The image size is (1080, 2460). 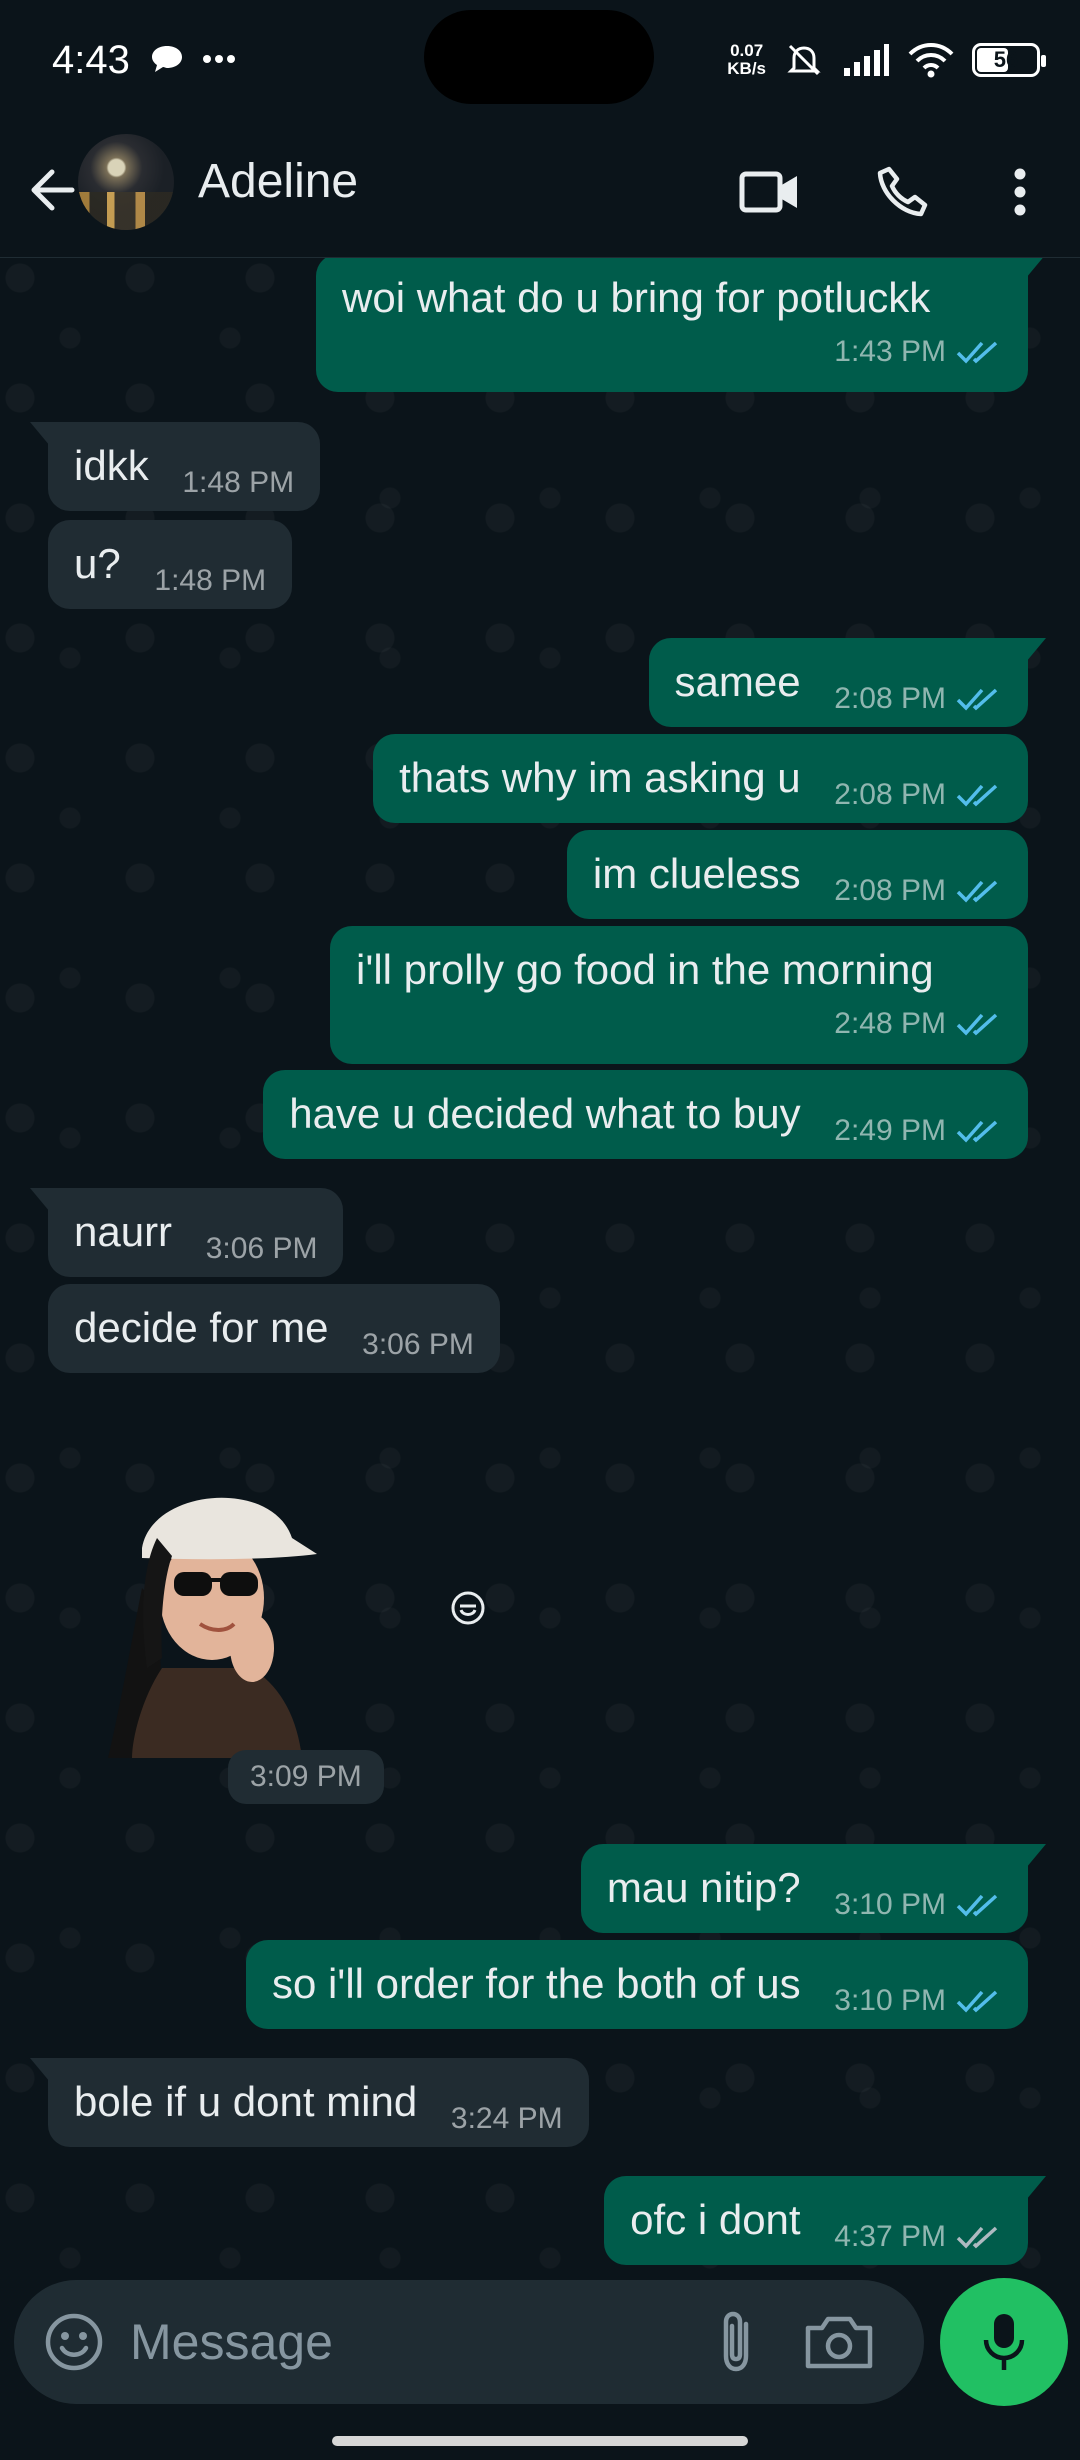 I want to click on message-text: thats why im asking u, so click(x=600, y=777).